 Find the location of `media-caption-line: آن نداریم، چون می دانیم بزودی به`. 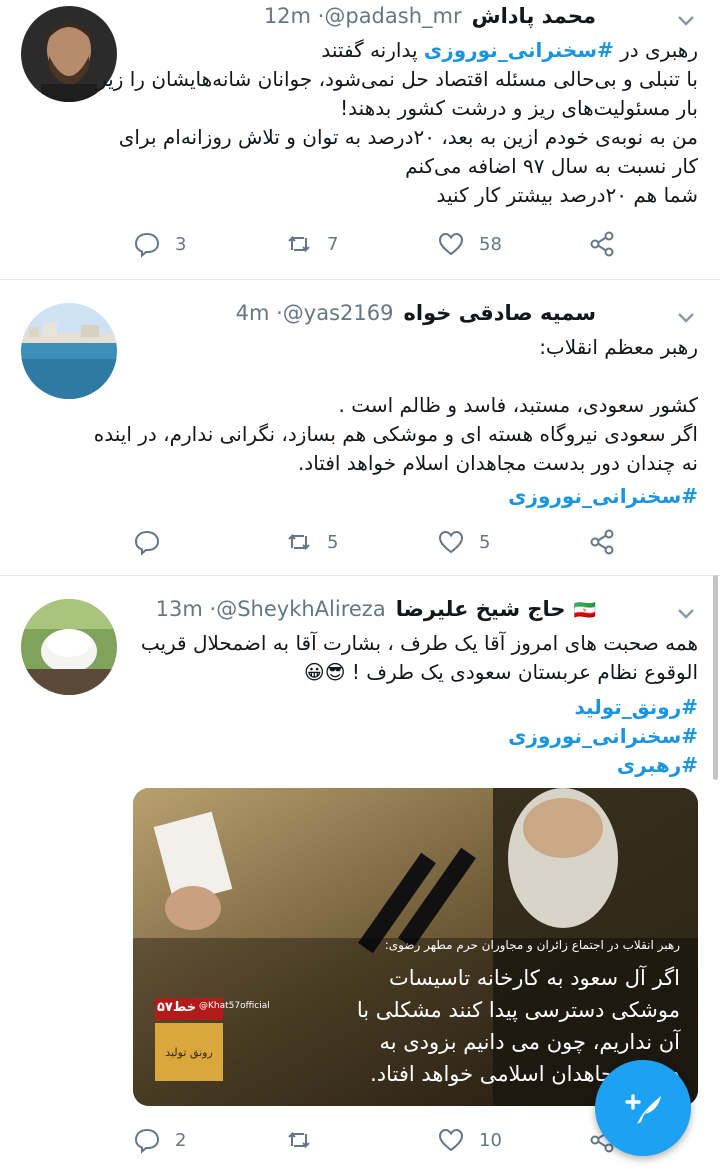

media-caption-line: آن نداریم، چون می دانیم بزودی به is located at coordinates (529, 1042).